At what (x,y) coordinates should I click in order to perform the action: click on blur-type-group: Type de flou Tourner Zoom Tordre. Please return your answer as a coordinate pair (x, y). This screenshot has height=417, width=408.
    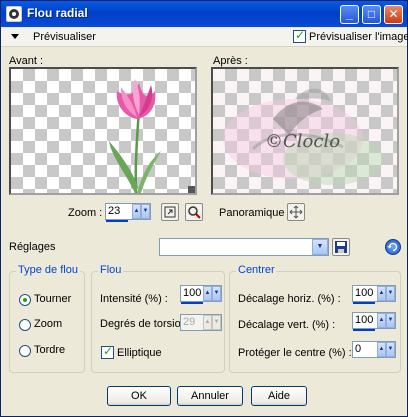
    Looking at the image, I should click on (47, 318).